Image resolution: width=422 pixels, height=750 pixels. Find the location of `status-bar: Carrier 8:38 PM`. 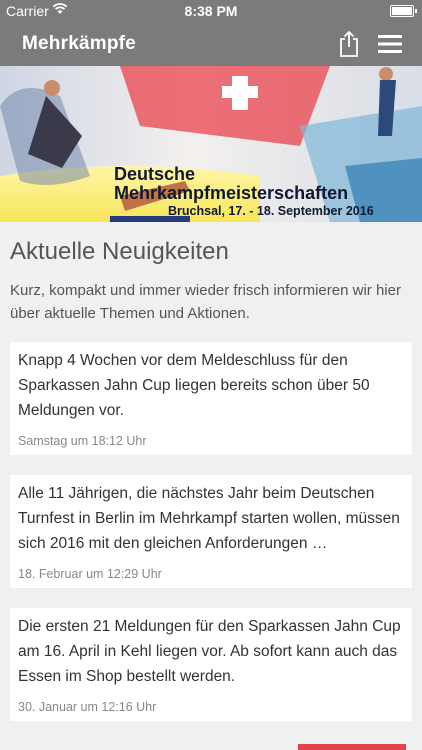

status-bar: Carrier 8:38 PM is located at coordinates (211, 11).